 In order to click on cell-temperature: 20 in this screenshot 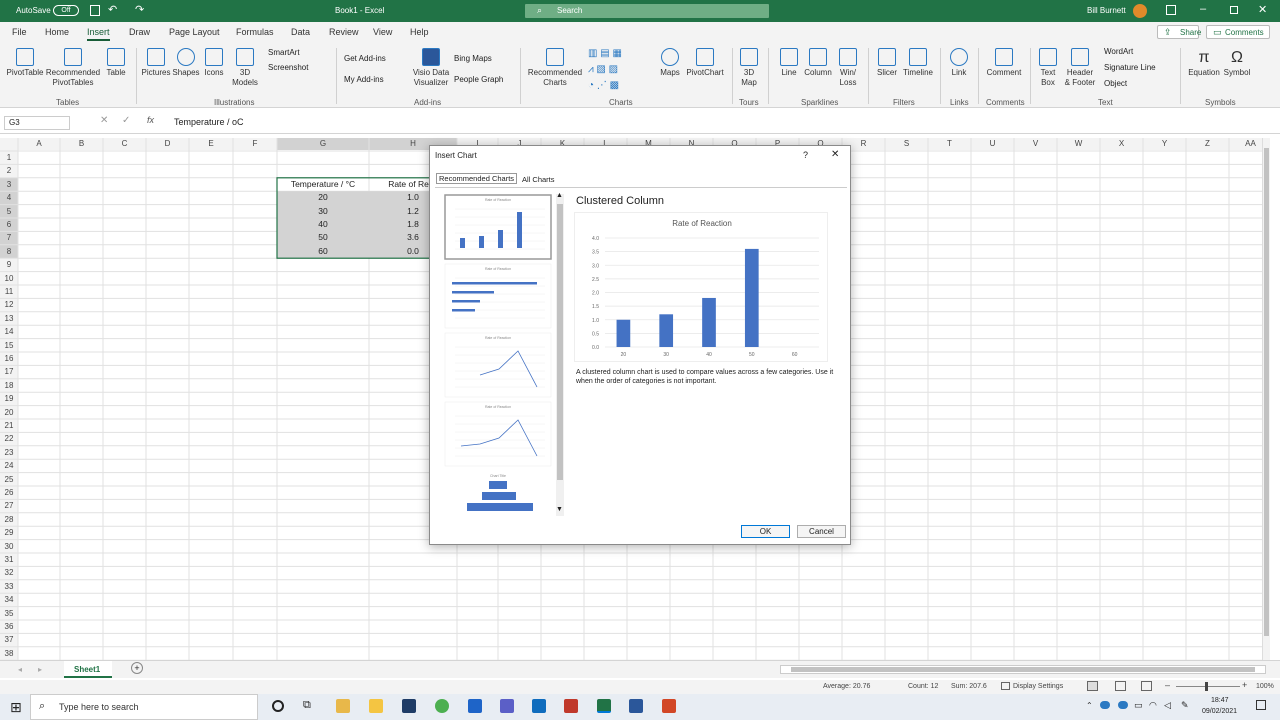, I will do `click(323, 197)`.